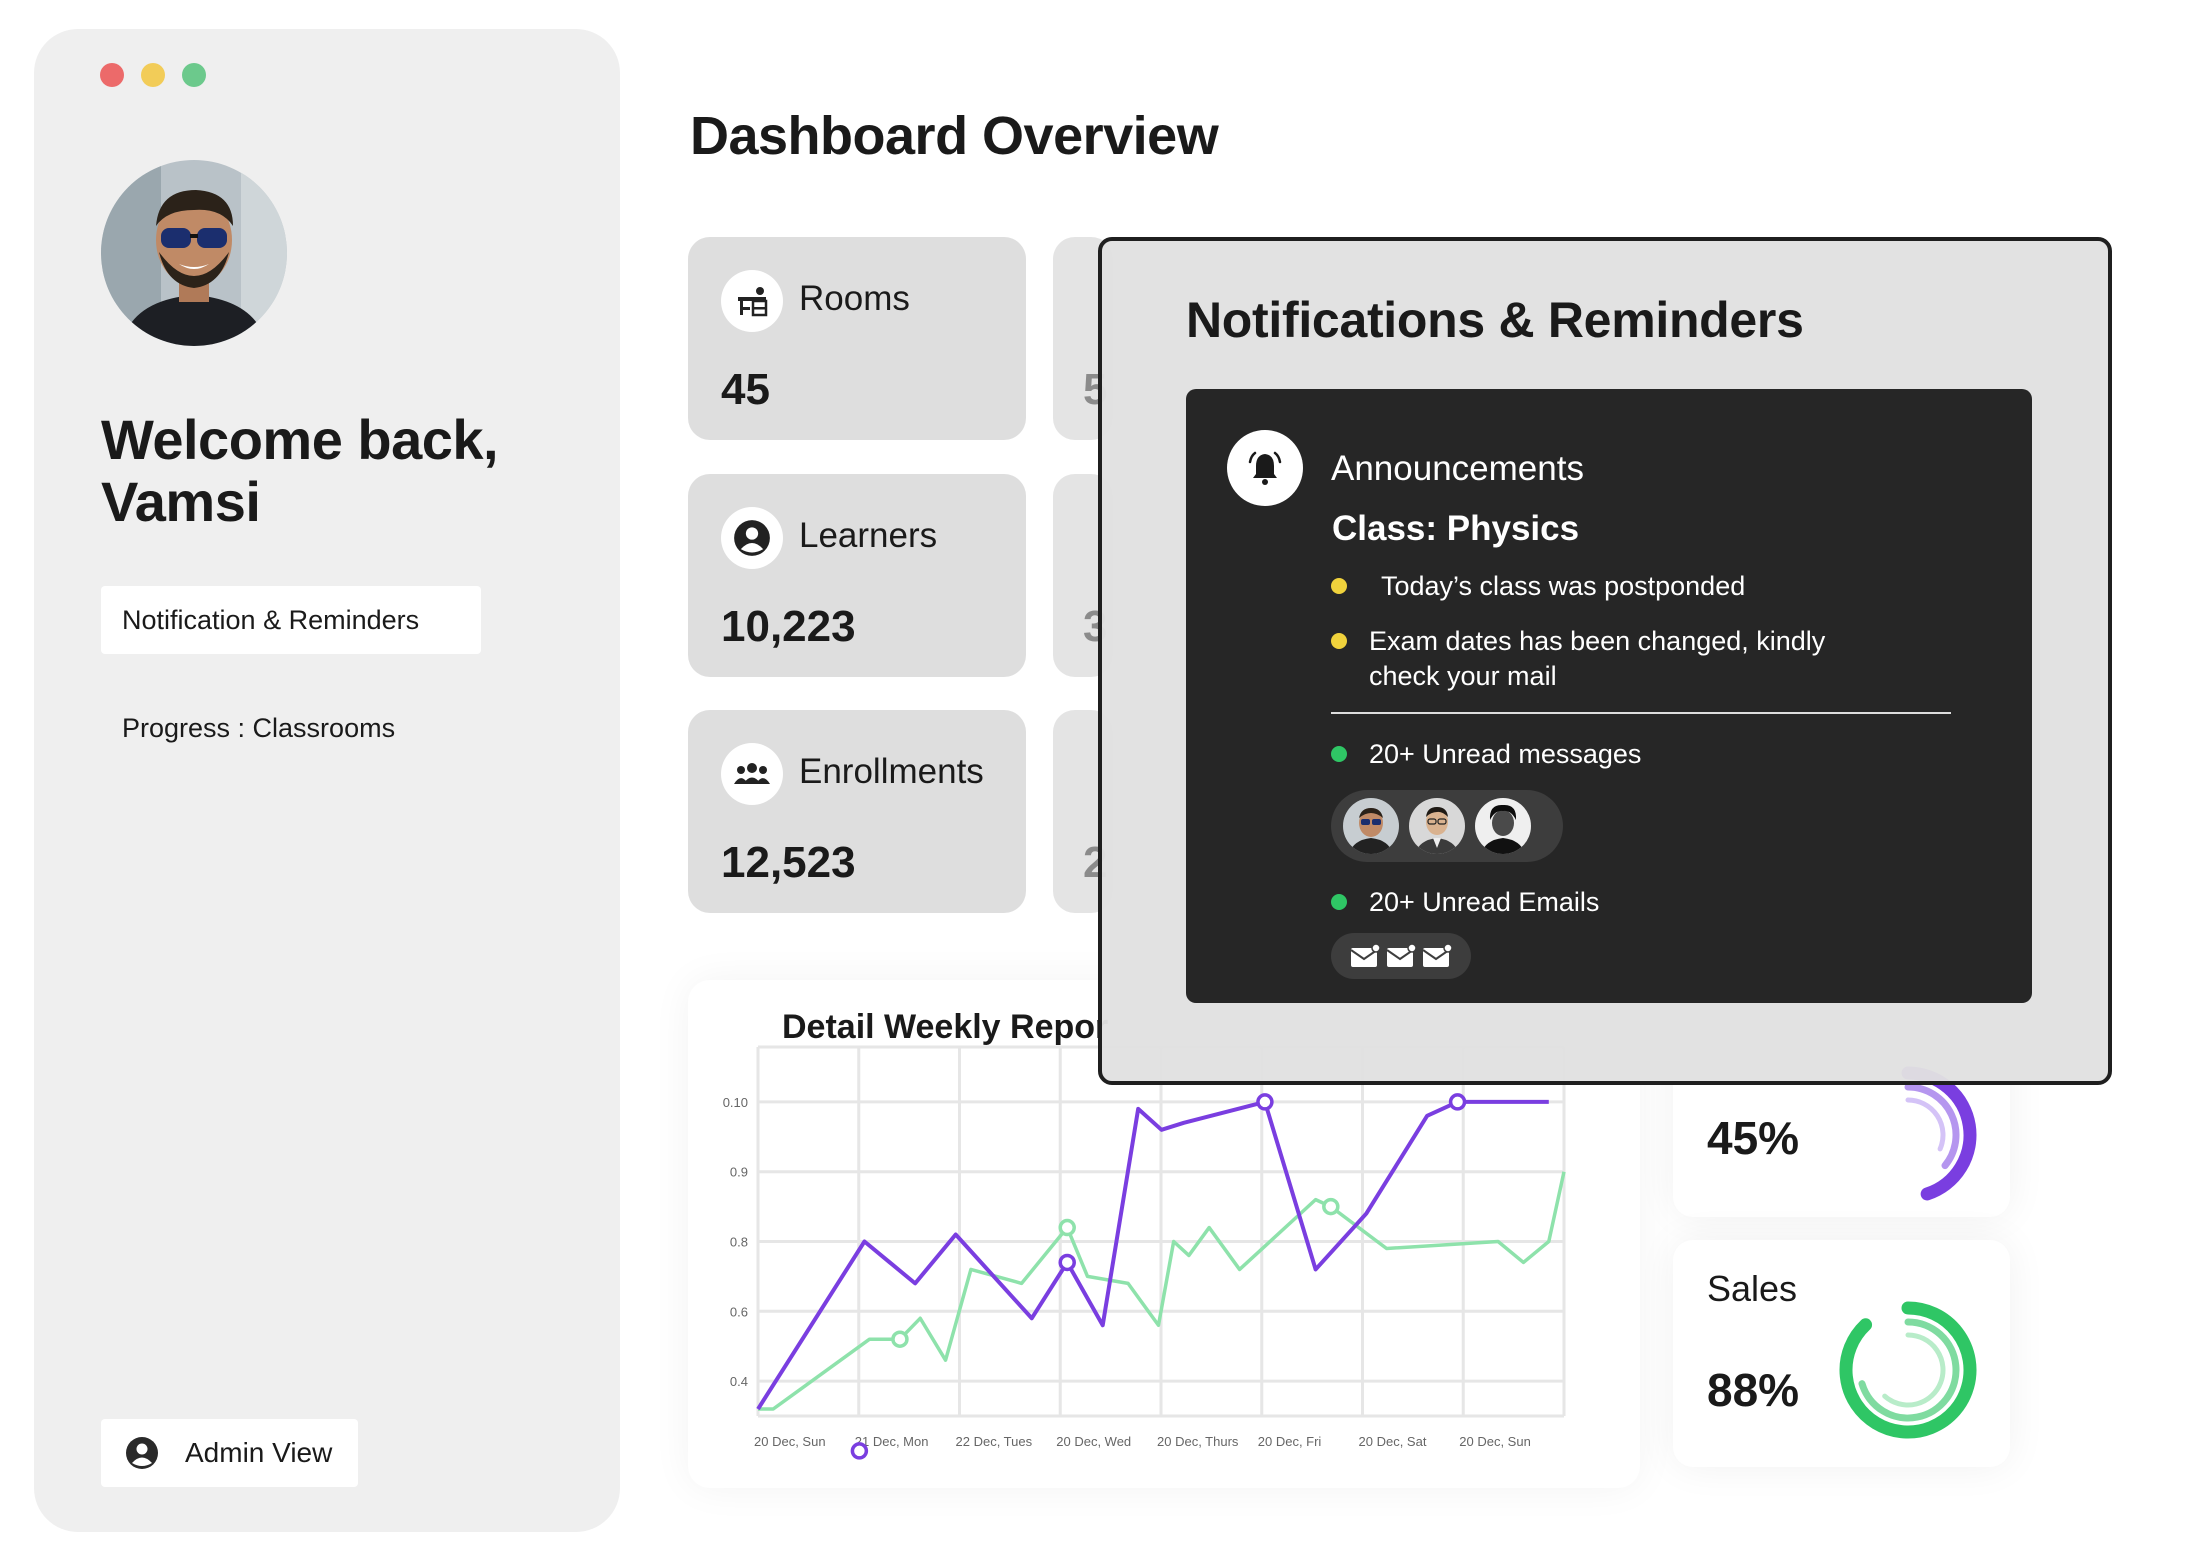 Image resolution: width=2208 pixels, height=1567 pixels. I want to click on user-name: Vamsi, so click(181, 501).